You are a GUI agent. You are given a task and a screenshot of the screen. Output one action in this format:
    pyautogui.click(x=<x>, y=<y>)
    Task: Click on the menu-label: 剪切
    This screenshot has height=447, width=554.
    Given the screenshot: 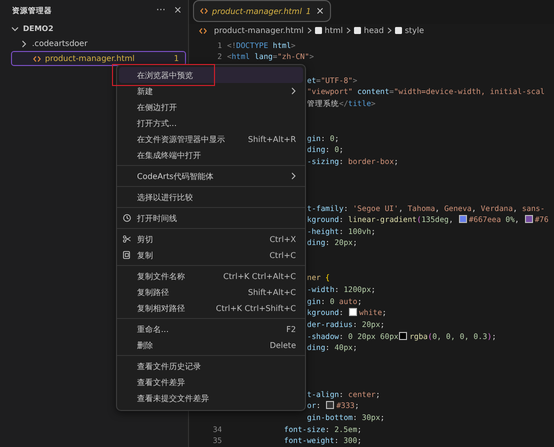 What is the action you would take?
    pyautogui.click(x=145, y=239)
    